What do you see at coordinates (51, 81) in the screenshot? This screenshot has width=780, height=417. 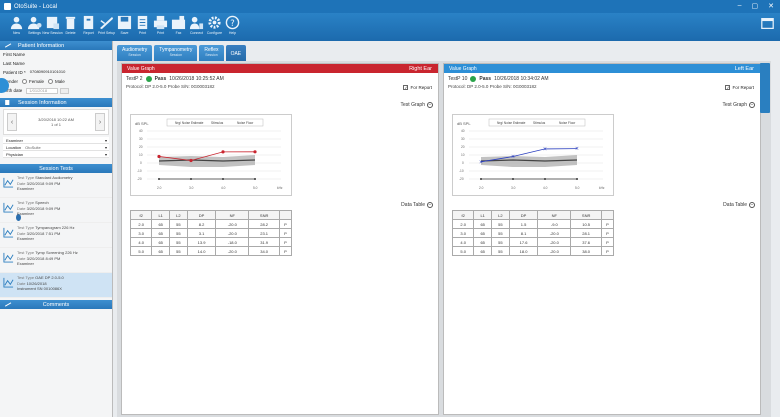 I see `male-radio` at bounding box center [51, 81].